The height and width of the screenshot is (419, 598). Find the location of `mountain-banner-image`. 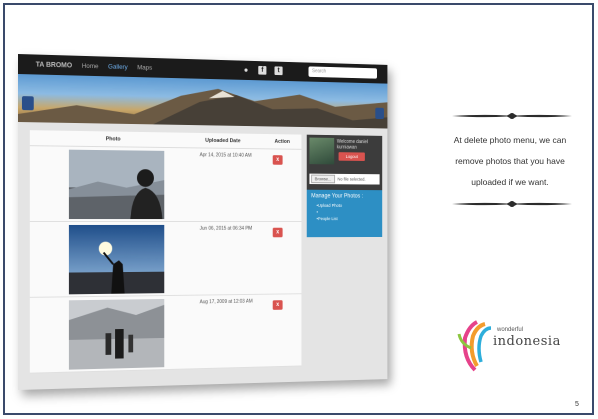

mountain-banner-image is located at coordinates (203, 106).